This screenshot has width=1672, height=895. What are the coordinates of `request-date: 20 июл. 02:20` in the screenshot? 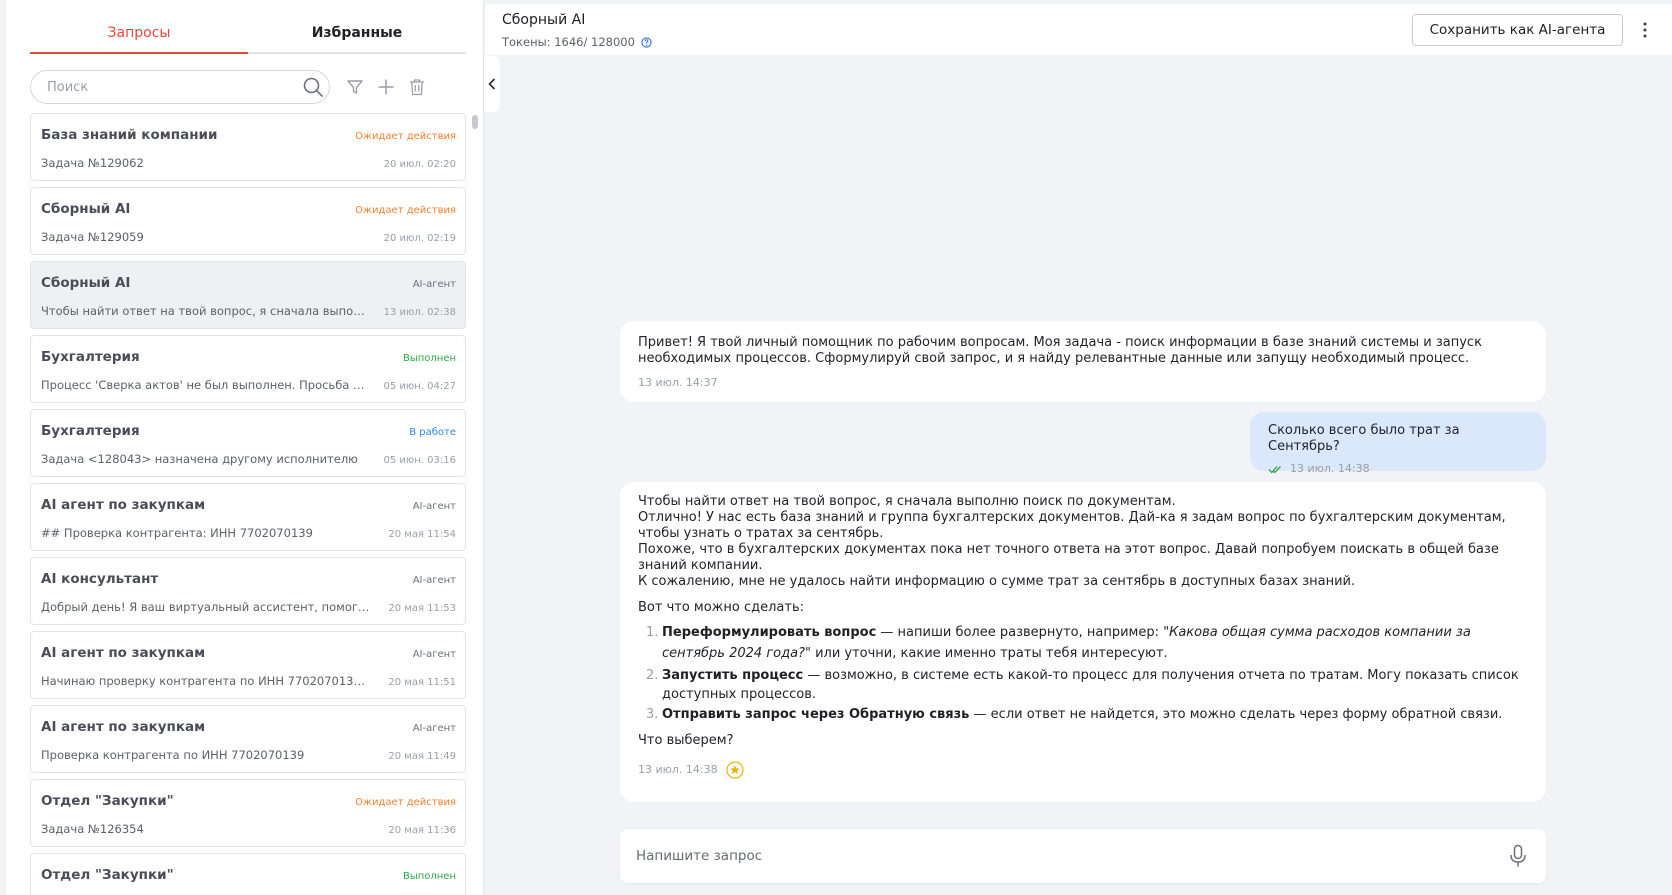 It's located at (419, 164).